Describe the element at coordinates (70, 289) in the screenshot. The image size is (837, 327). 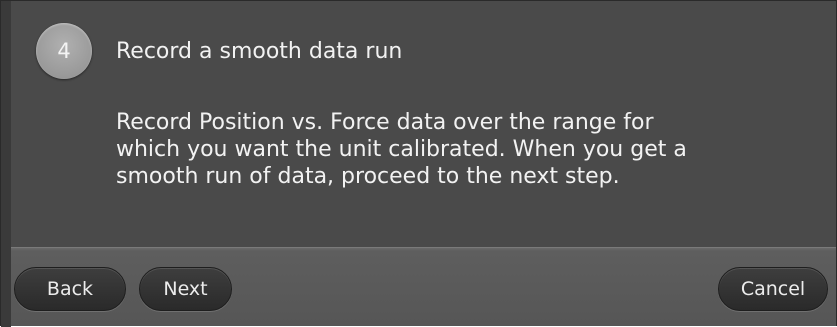
I see `back-button: Back` at that location.